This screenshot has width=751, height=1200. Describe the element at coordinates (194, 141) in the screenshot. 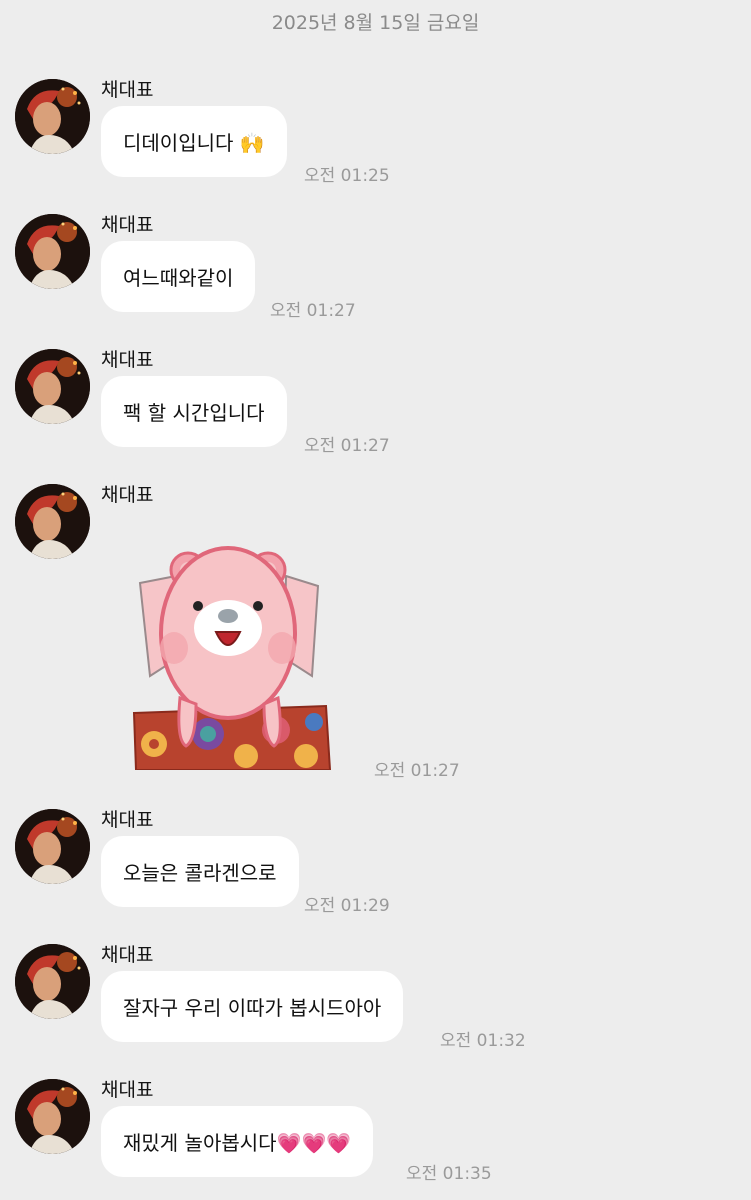

I see `message-bubble: 디데이입니다 🙌` at that location.